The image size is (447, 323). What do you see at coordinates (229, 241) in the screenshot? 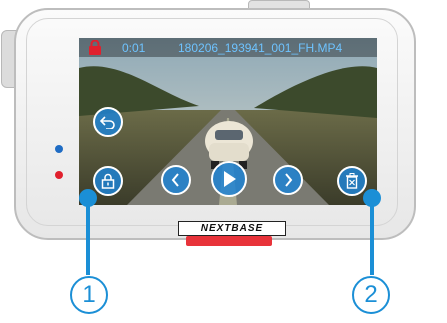
I see `record-button` at bounding box center [229, 241].